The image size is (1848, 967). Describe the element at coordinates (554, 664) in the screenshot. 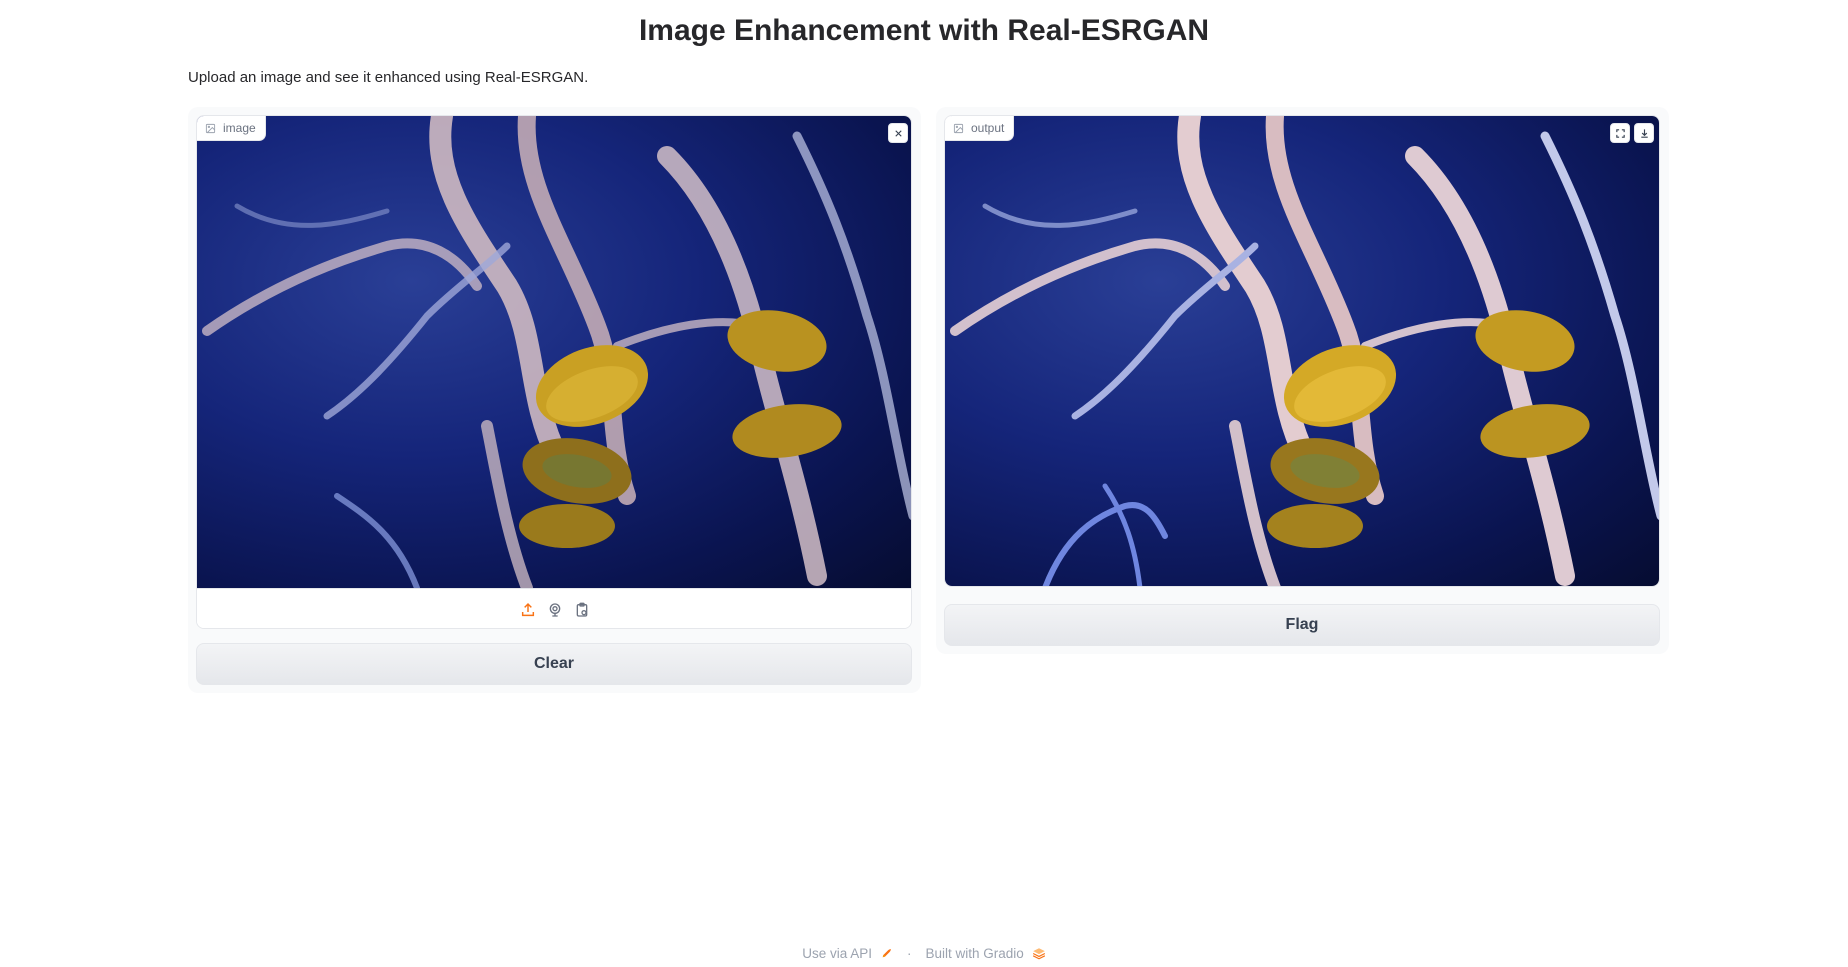

I see `clear-button: Clear` at that location.